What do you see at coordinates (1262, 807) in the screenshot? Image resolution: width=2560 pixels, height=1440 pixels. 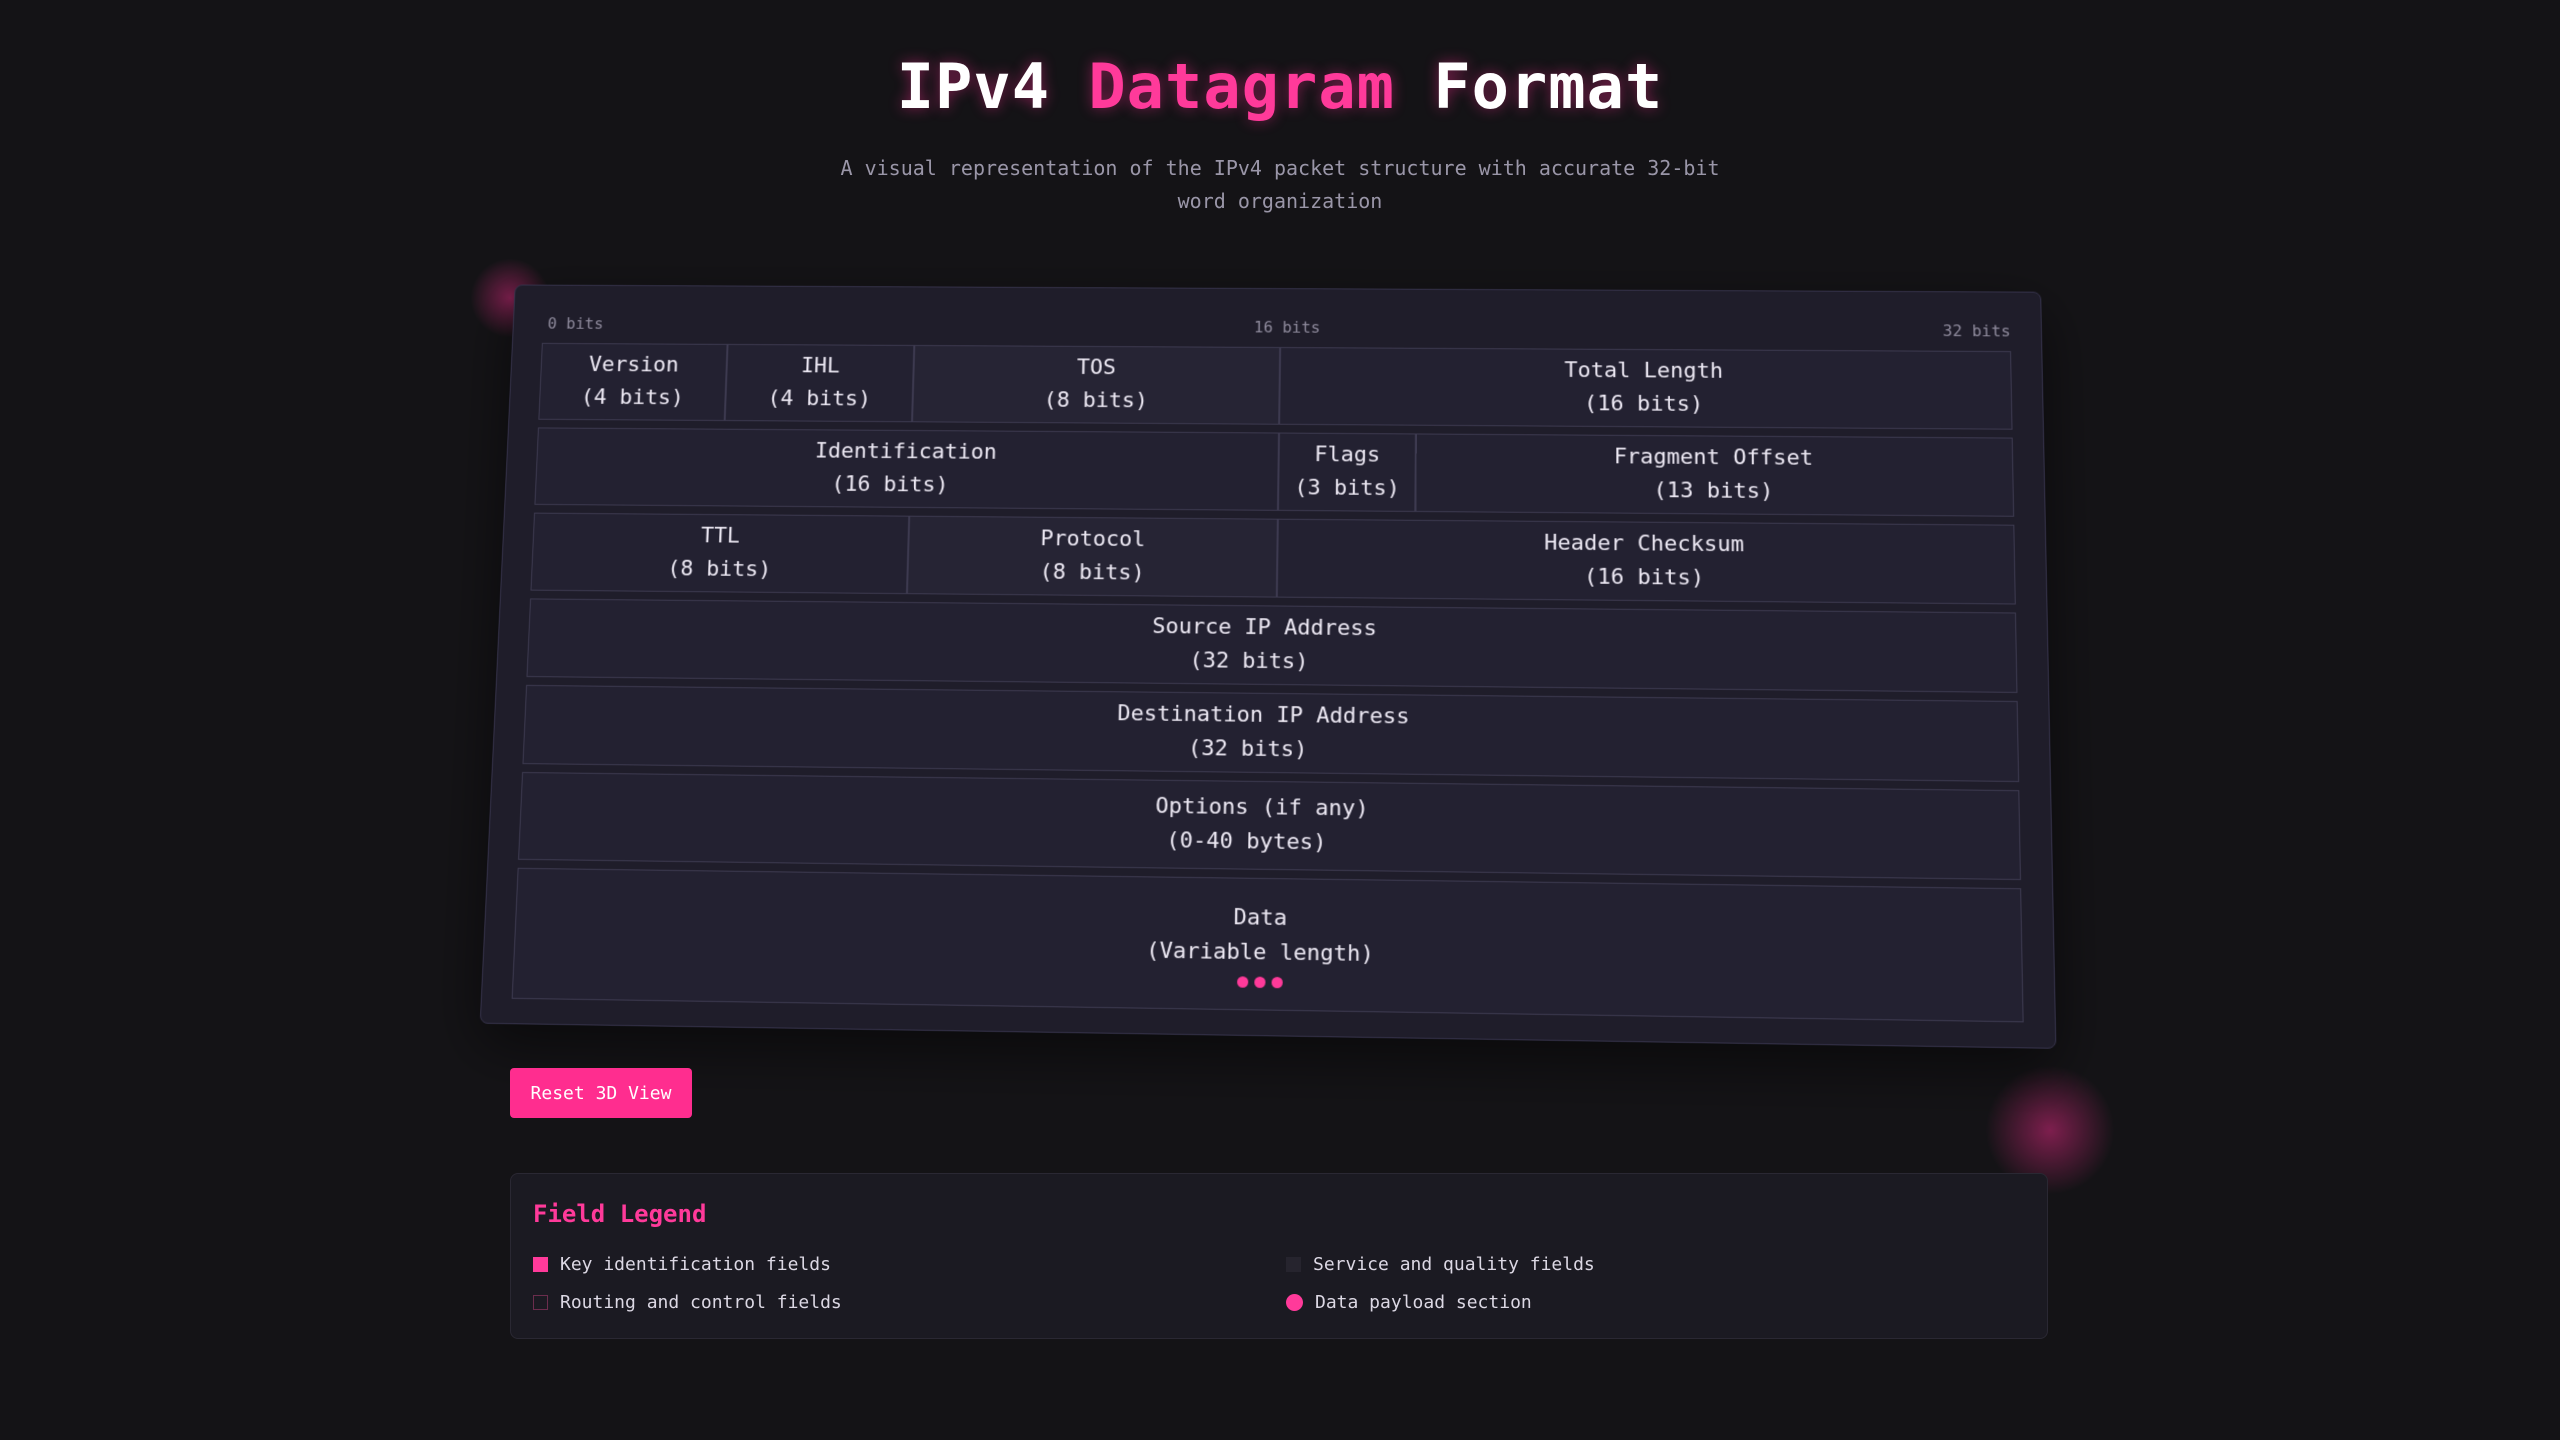 I see `field-name: Options (if any)` at bounding box center [1262, 807].